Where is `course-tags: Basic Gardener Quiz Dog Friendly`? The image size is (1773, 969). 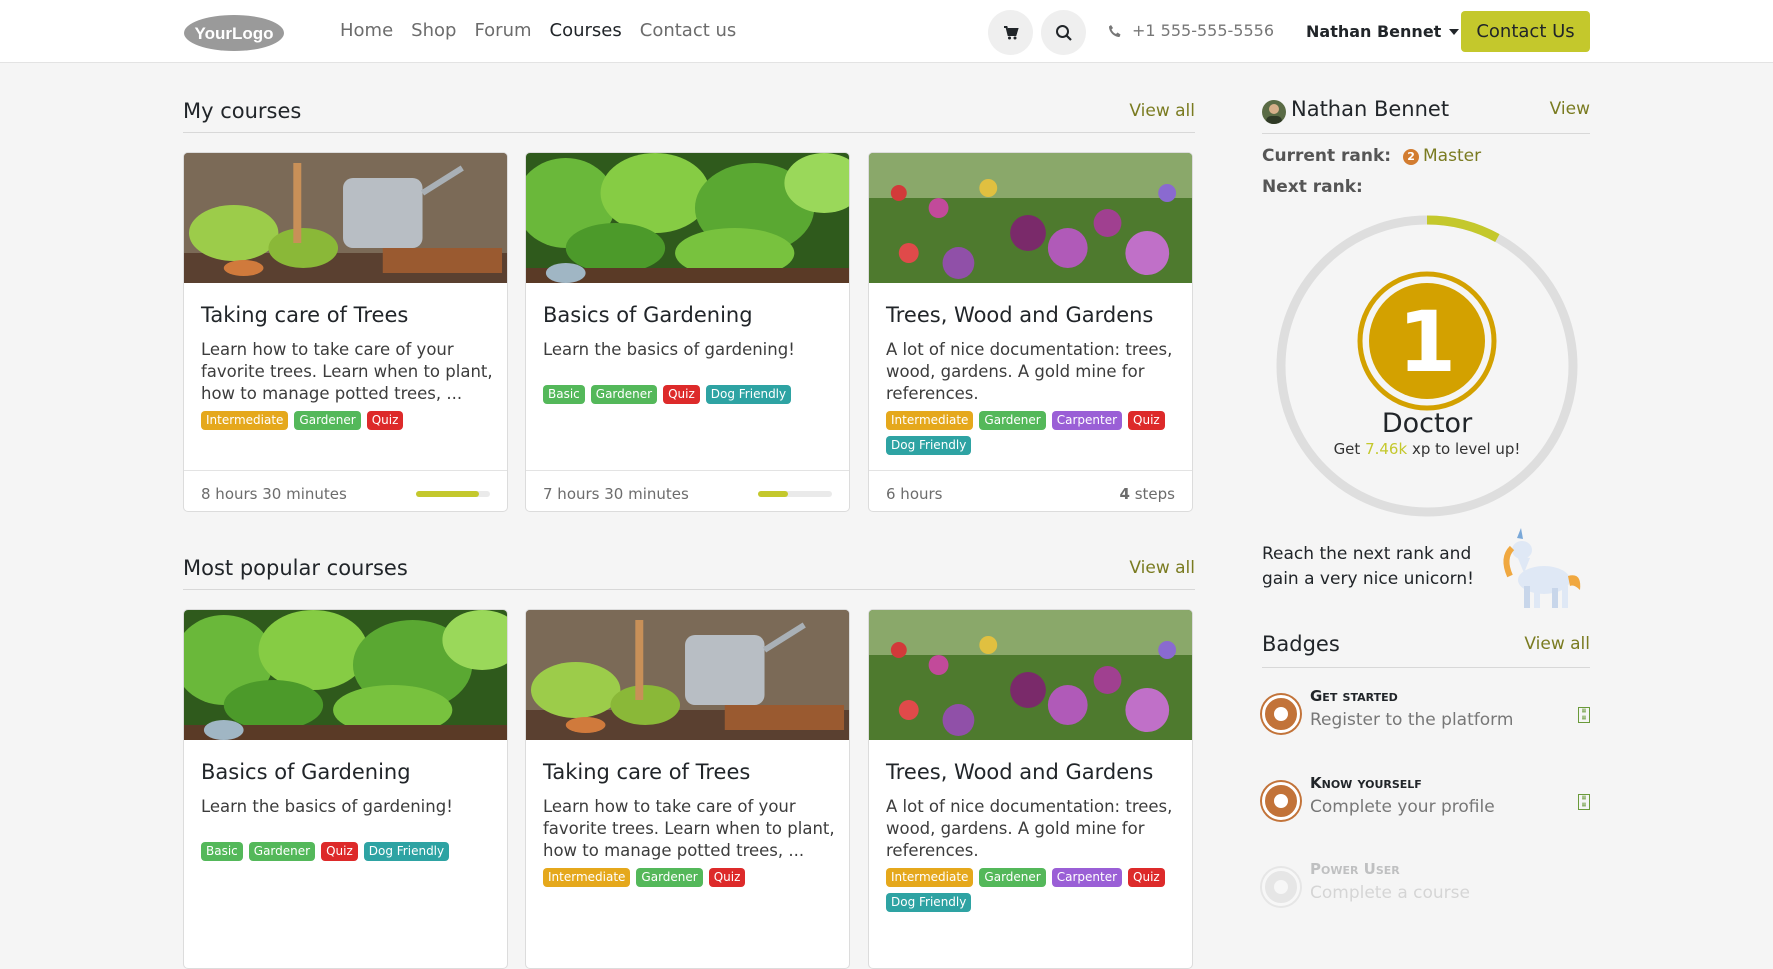
course-tags: Basic Gardener Quiz Dog Friendly is located at coordinates (690, 394).